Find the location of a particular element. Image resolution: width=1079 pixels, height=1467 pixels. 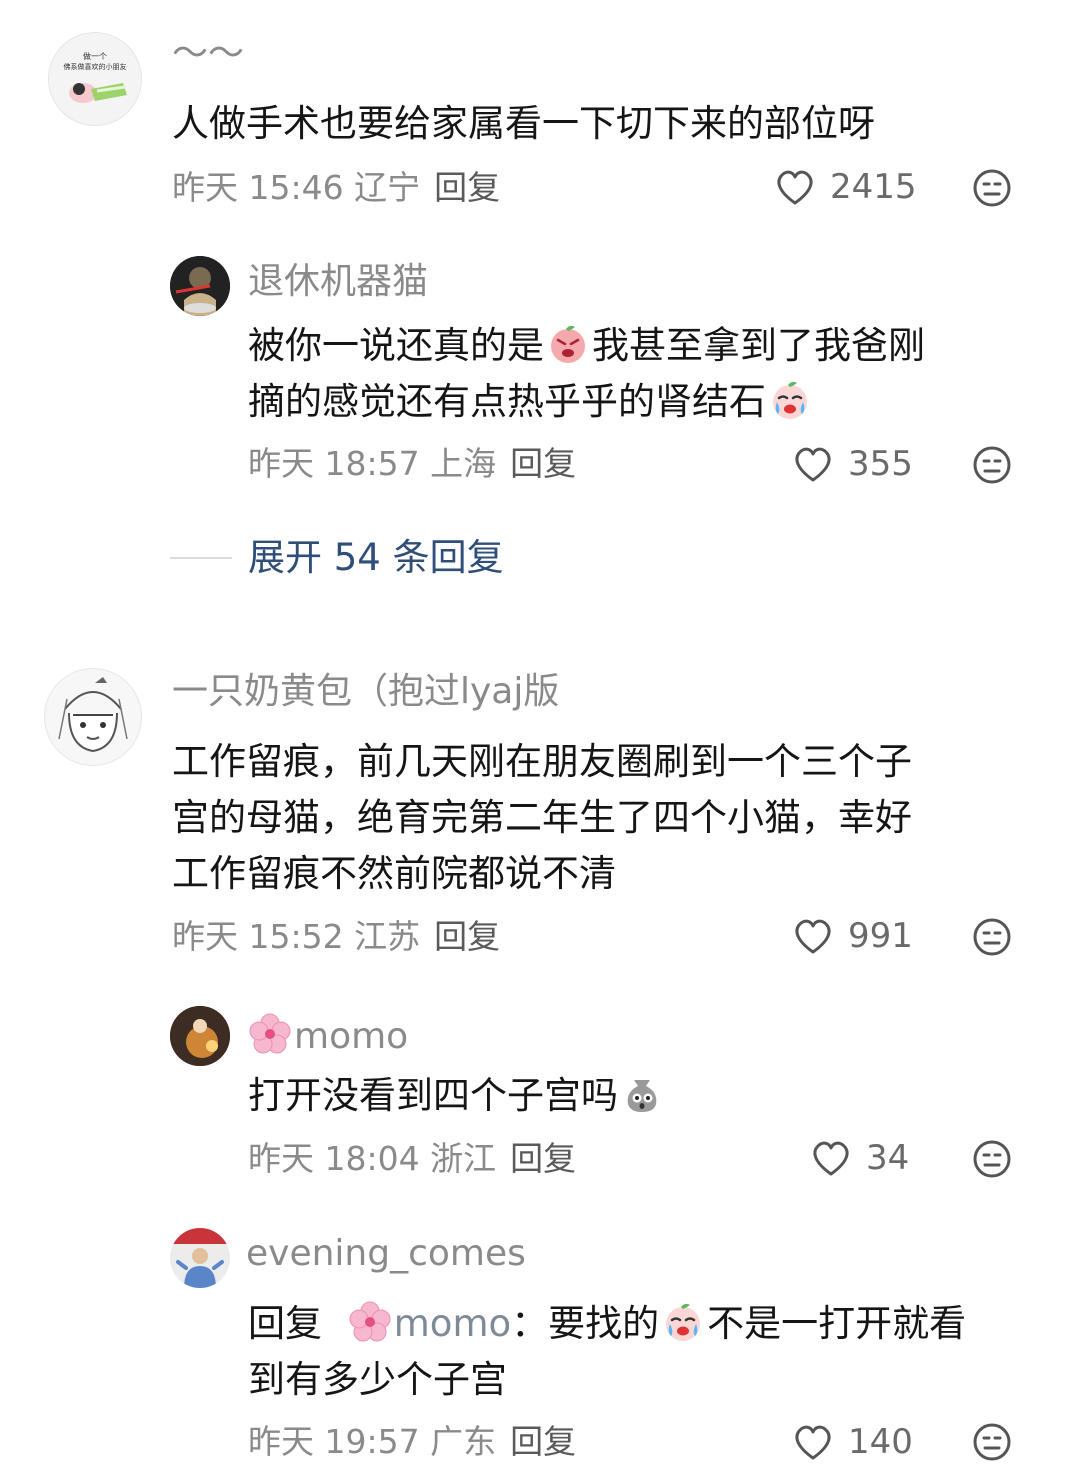

reply-author: 退休机器猫 is located at coordinates (338, 282).